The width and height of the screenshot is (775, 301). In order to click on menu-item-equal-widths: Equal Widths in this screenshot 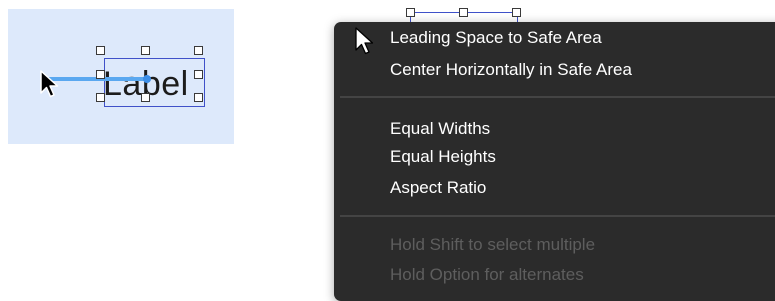, I will do `click(440, 129)`.